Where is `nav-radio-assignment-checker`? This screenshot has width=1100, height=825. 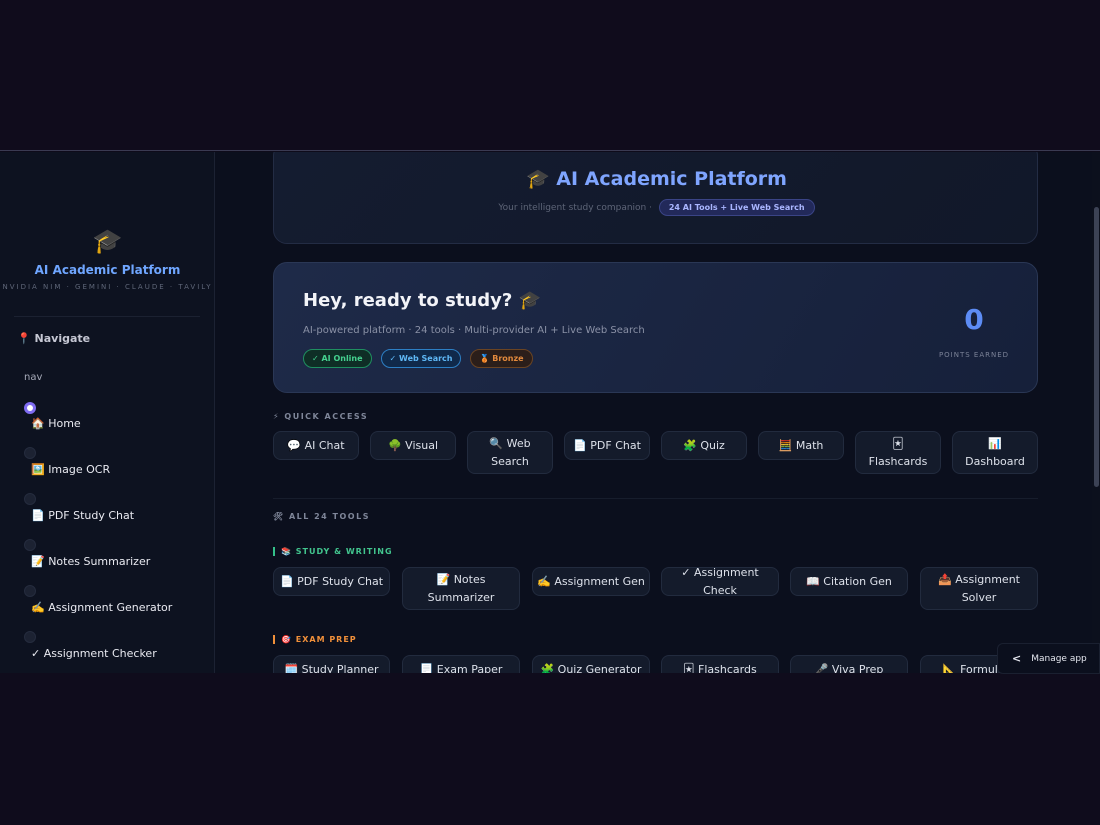
nav-radio-assignment-checker is located at coordinates (30, 637).